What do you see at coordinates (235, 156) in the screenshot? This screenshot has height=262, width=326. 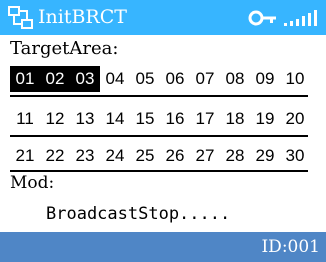 I see `area-number-28: 28` at bounding box center [235, 156].